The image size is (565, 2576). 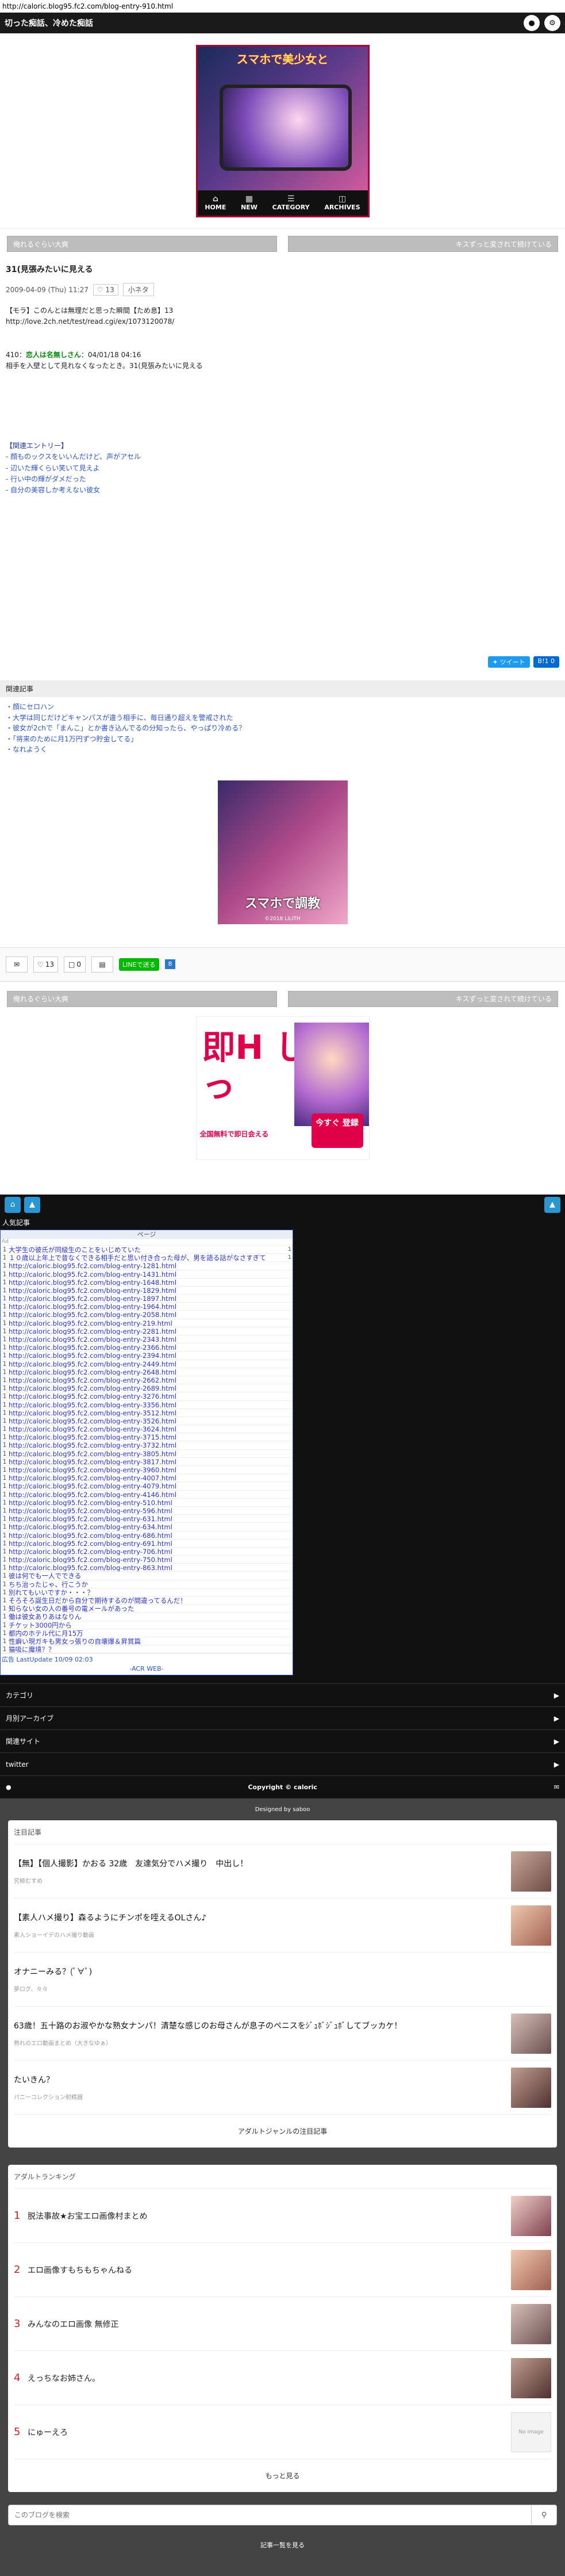 What do you see at coordinates (119, 718) in the screenshot?
I see `kanren-link: ・大学は同じだけどキャンパスが違う相手に、毎日通り超えを警戒された` at bounding box center [119, 718].